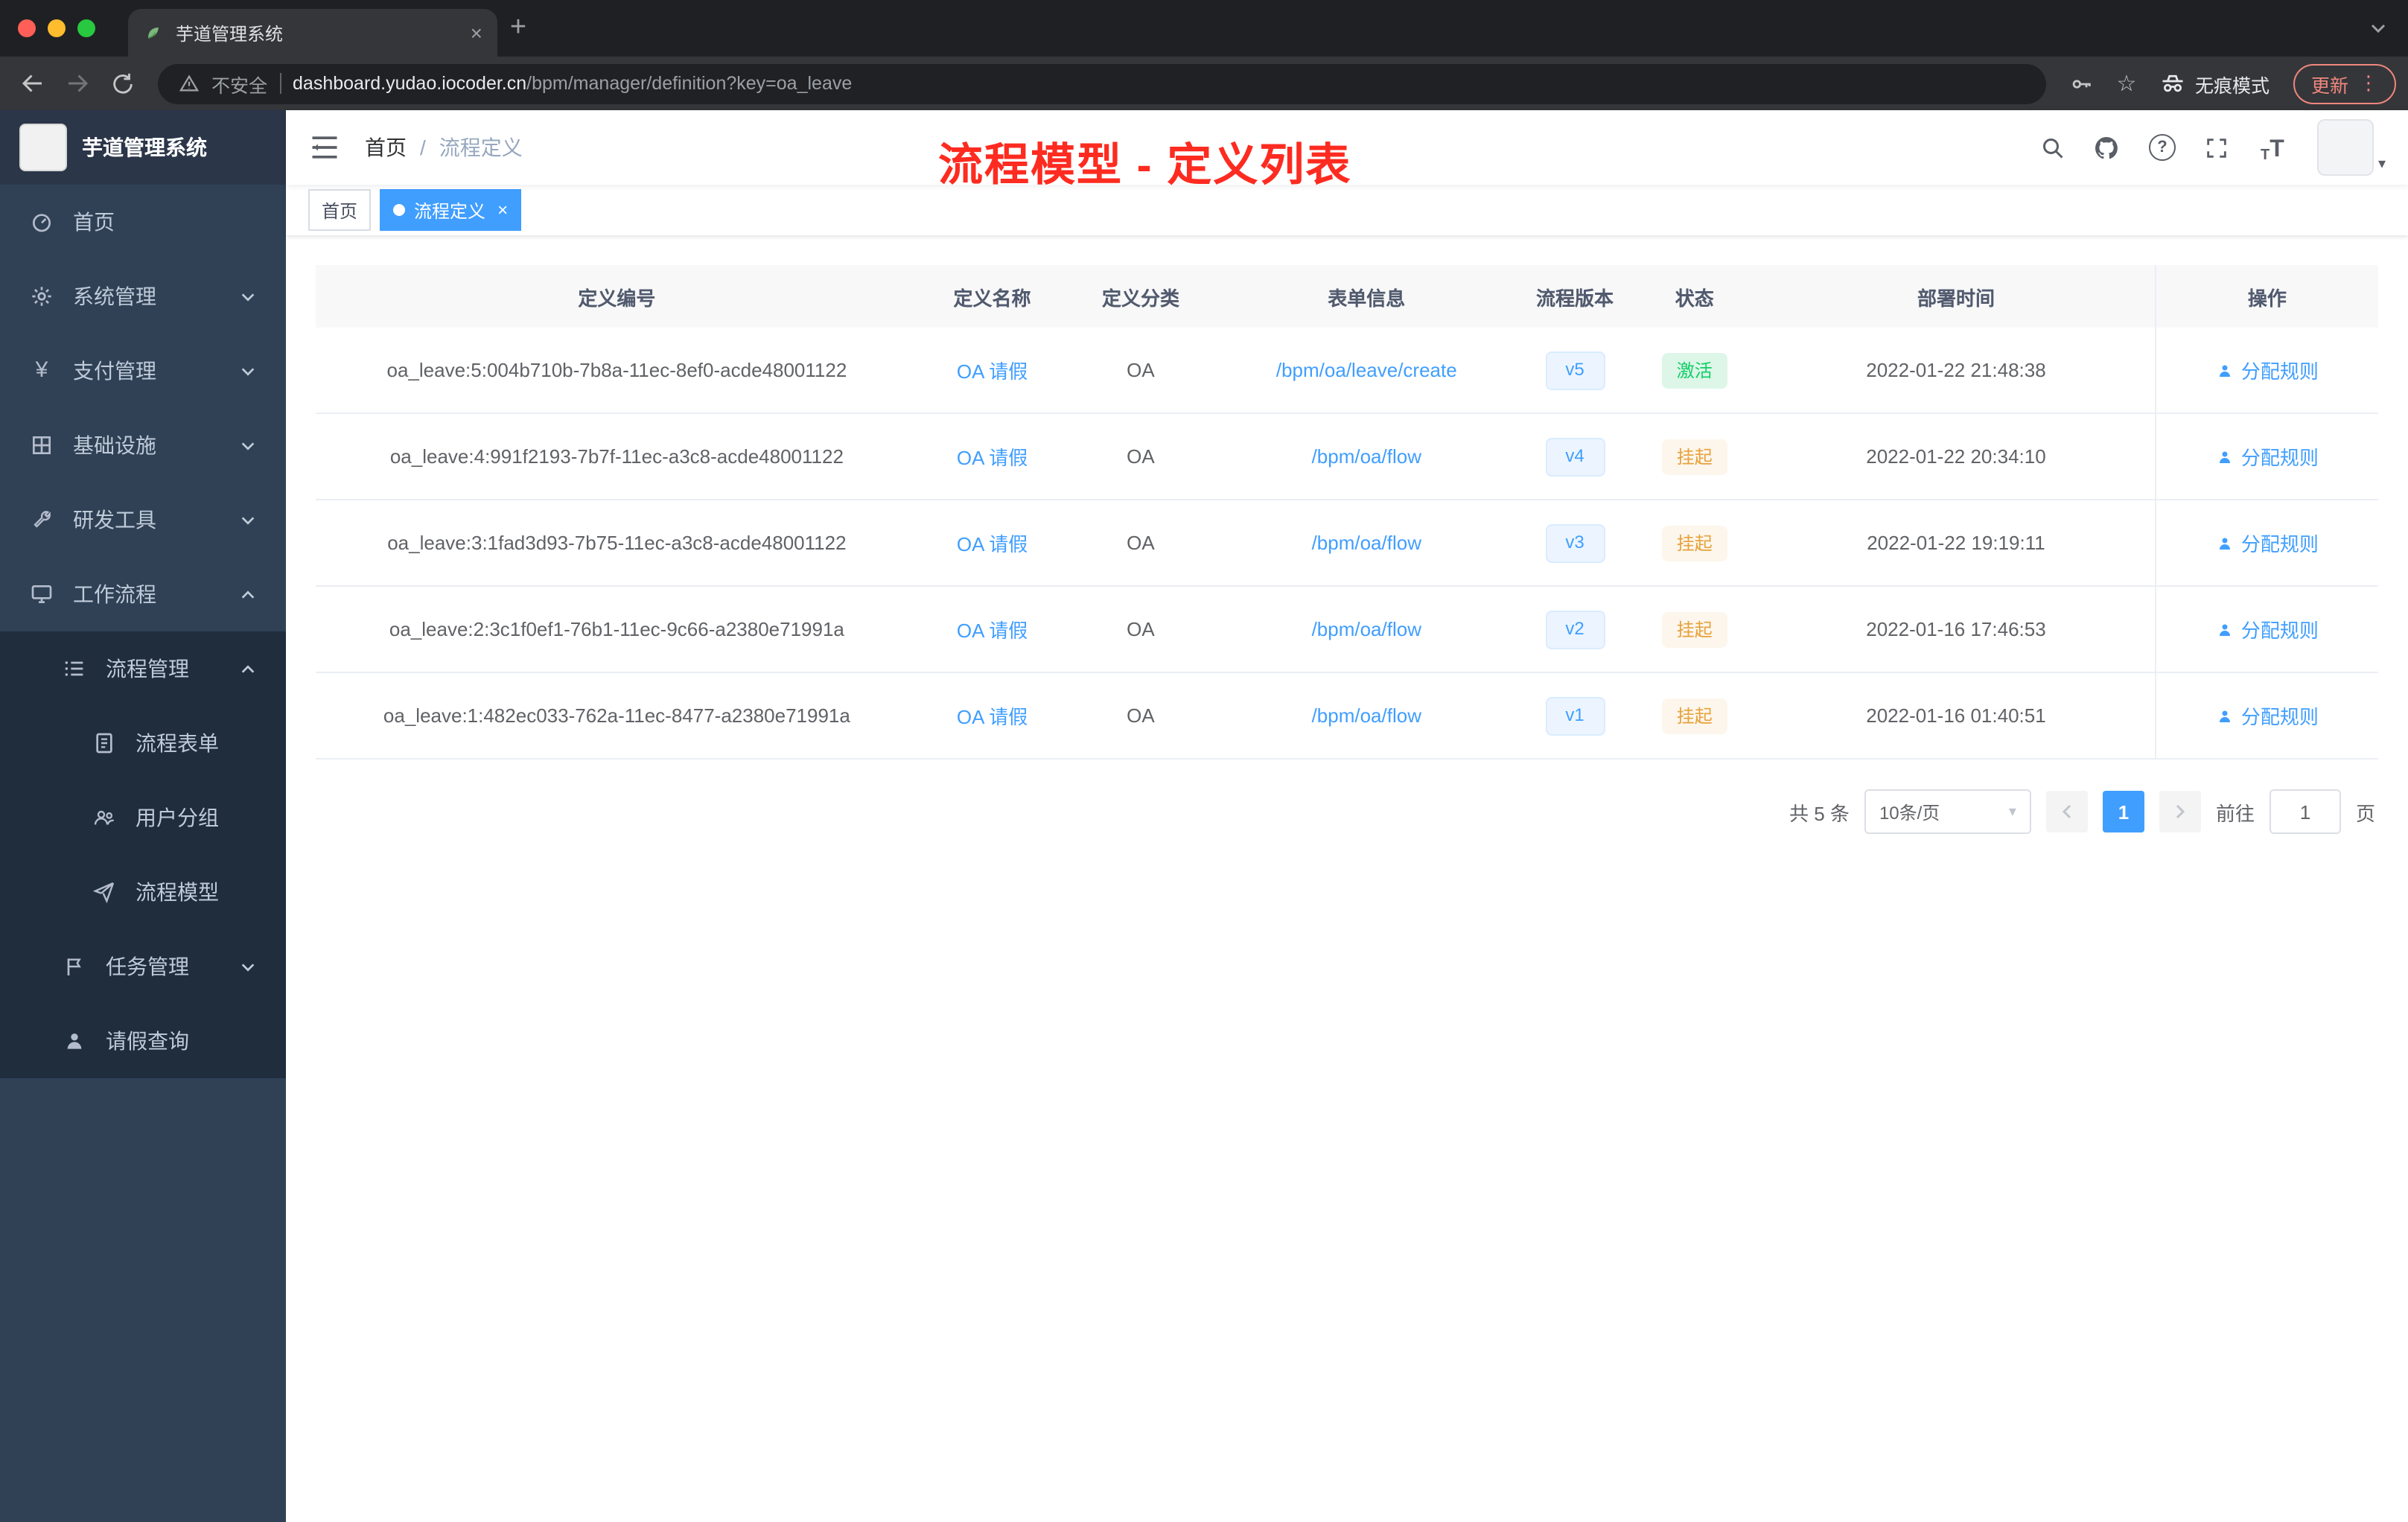 This screenshot has width=2408, height=1522. What do you see at coordinates (143, 520) in the screenshot?
I see `sidebar-item-dev-tools: 研发工具` at bounding box center [143, 520].